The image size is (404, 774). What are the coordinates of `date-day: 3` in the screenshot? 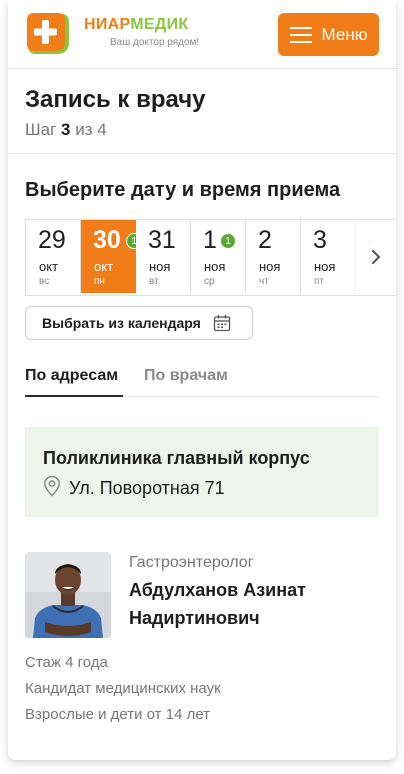 It's located at (320, 240).